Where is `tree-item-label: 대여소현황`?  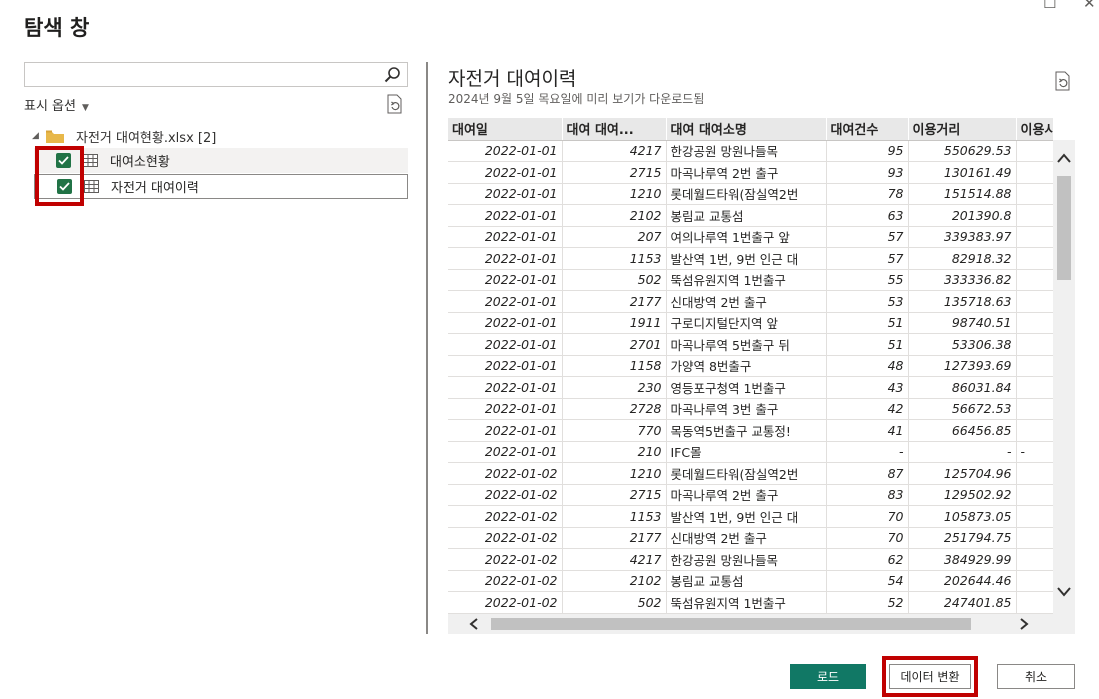 tree-item-label: 대여소현황 is located at coordinates (140, 162).